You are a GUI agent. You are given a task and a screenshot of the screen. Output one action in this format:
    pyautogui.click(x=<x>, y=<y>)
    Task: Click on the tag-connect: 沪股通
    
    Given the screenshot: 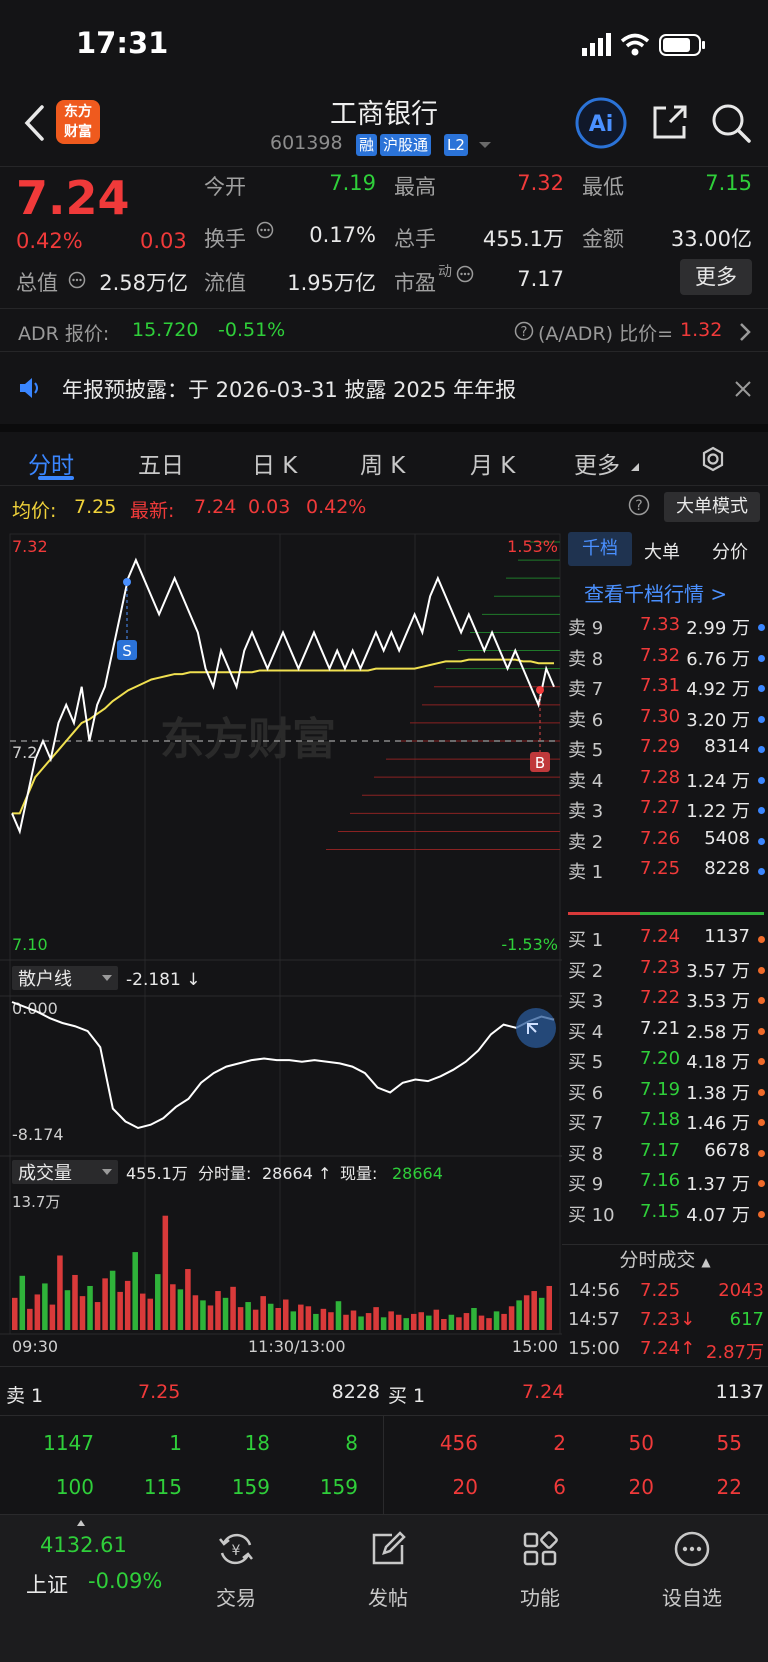 What is the action you would take?
    pyautogui.click(x=406, y=145)
    